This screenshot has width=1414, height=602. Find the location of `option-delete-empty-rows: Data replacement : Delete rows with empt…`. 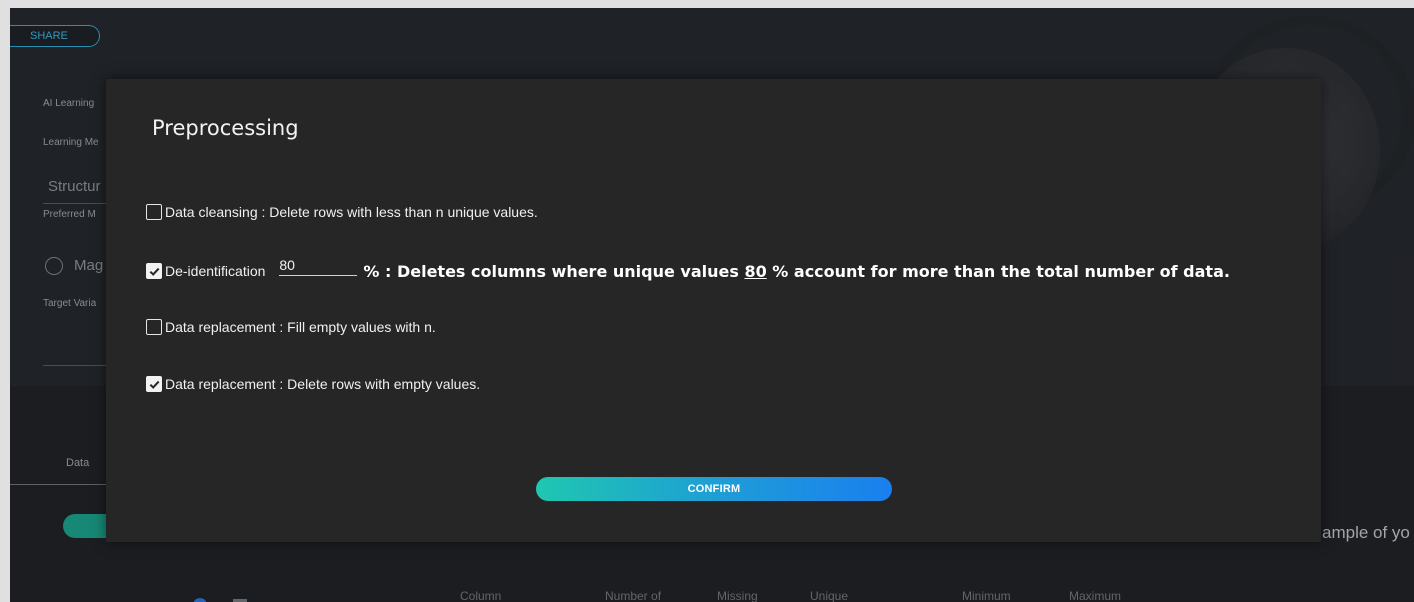

option-delete-empty-rows: Data replacement : Delete rows with empt… is located at coordinates (313, 384).